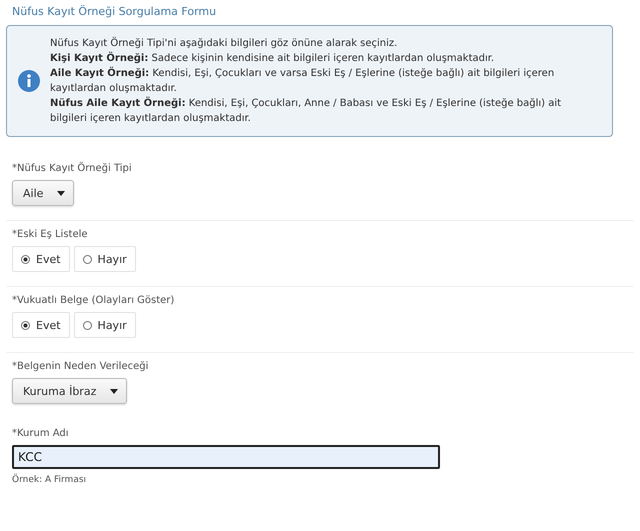 This screenshot has height=531, width=640. Describe the element at coordinates (224, 43) in the screenshot. I see `info-text: Nüfus Kayıt Örneği Tipi'ni aşağıdaki bilgileri göz önüne alarak seçiniz.` at that location.